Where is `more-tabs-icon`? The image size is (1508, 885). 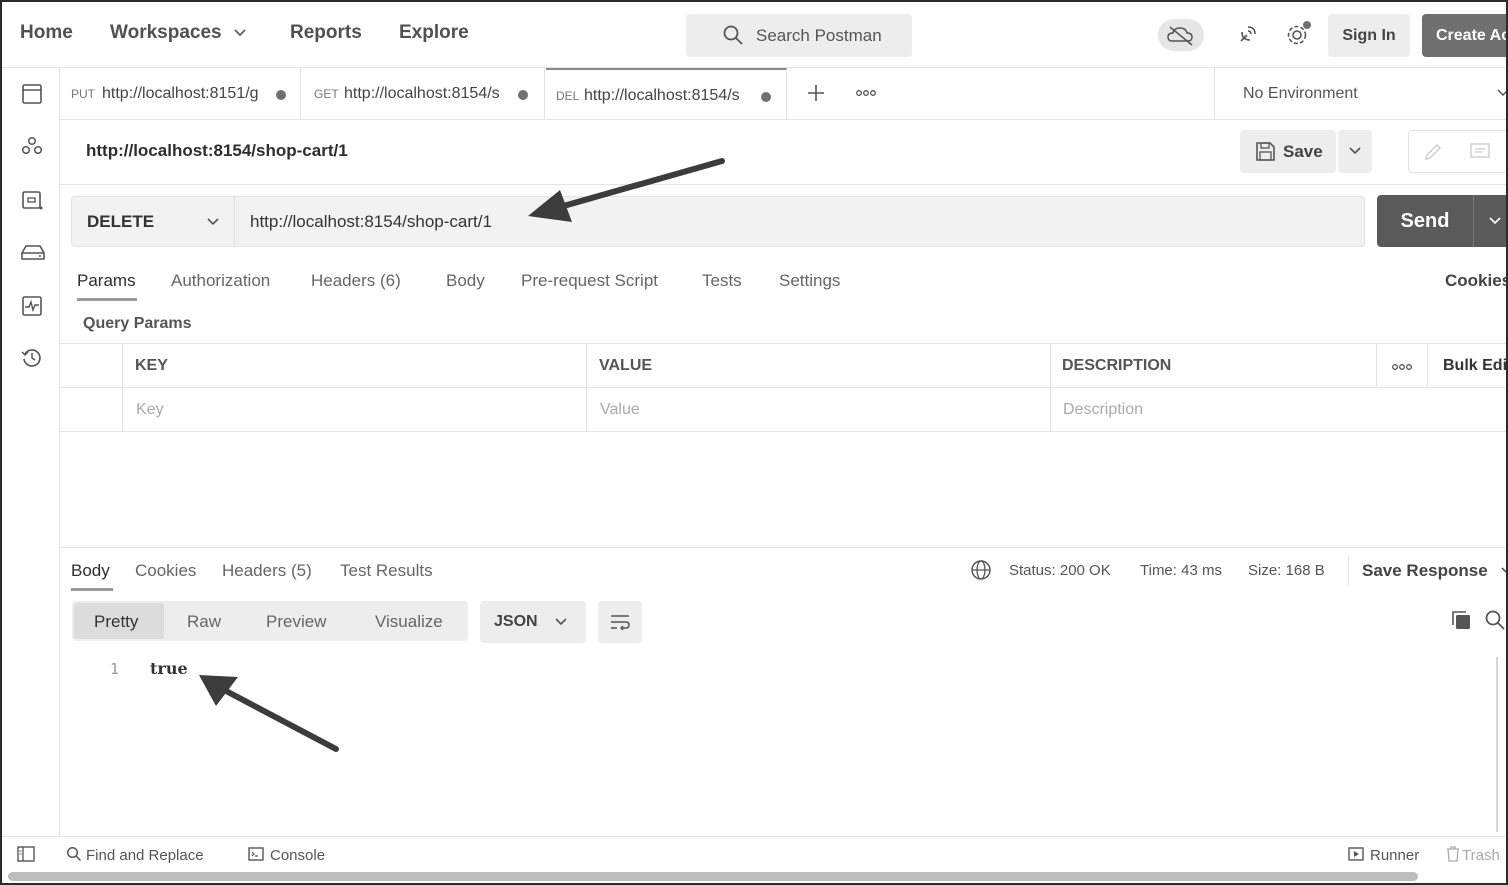 more-tabs-icon is located at coordinates (866, 93).